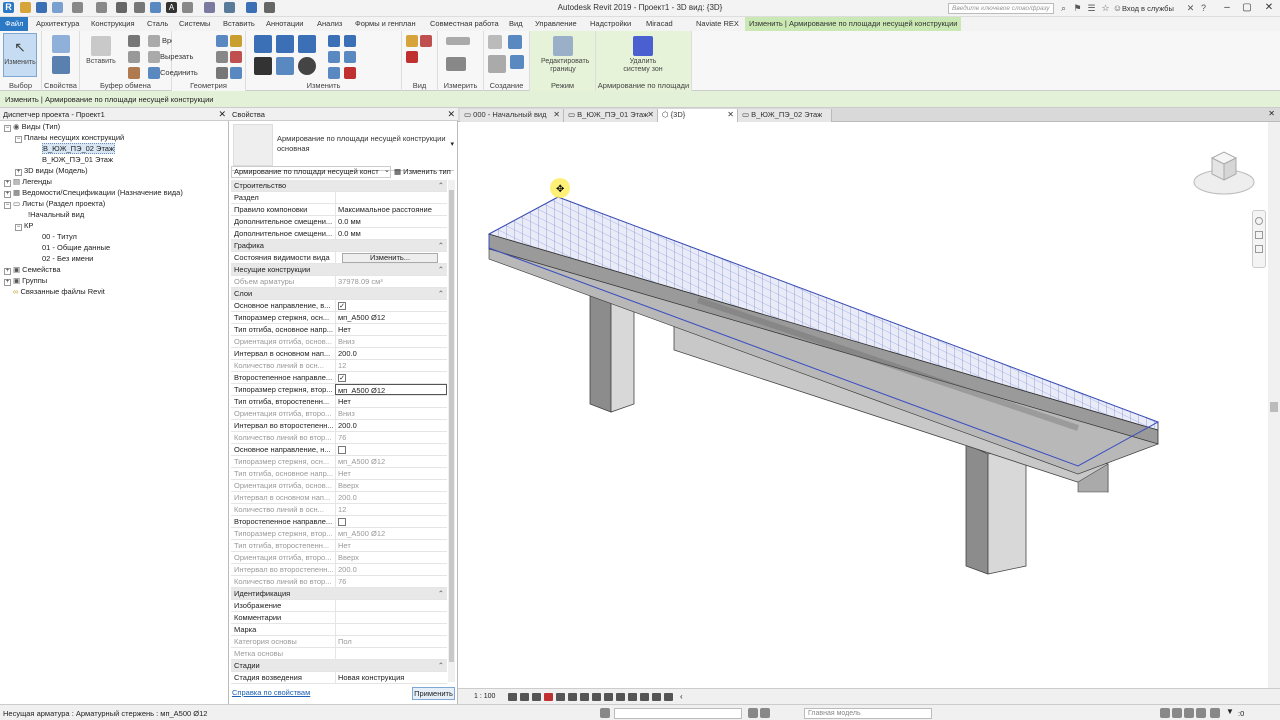 This screenshot has width=1280, height=720. I want to click on property-row: Марка, so click(339, 630).